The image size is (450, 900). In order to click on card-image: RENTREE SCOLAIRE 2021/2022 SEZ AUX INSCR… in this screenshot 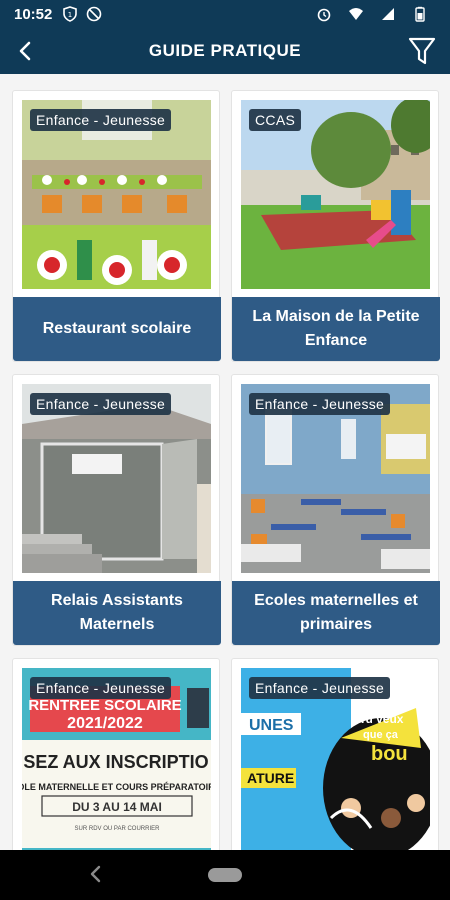, I will do `click(116, 759)`.